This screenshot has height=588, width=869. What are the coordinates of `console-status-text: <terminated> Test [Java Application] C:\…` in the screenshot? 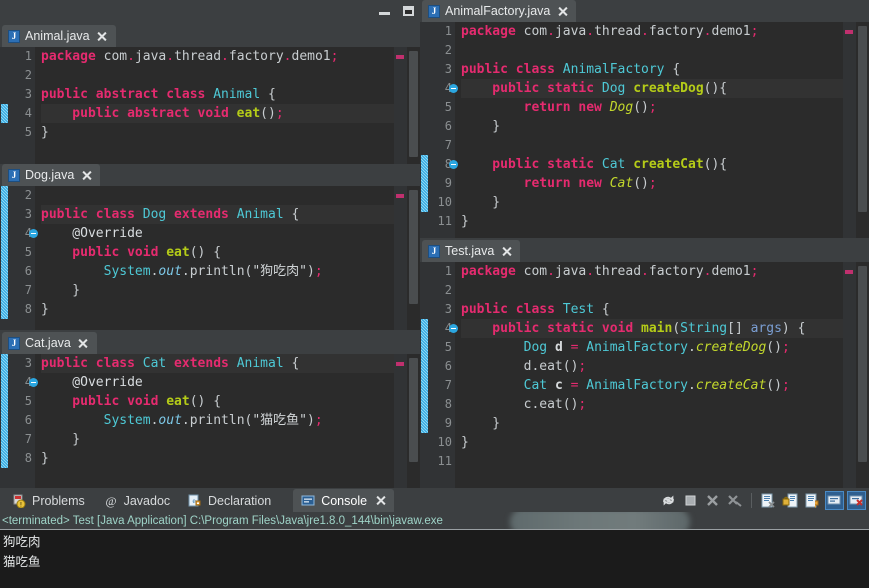 It's located at (222, 521).